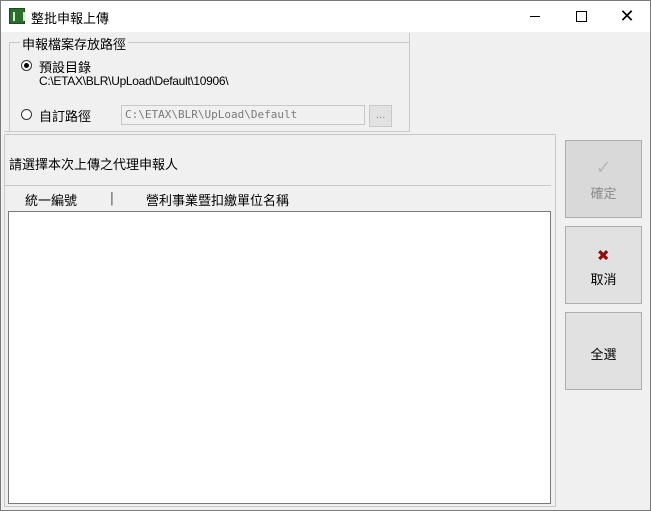 Image resolution: width=651 pixels, height=511 pixels. Describe the element at coordinates (217, 199) in the screenshot. I see `column-header-company-name: 營利事業暨扣繳單位名稱` at that location.